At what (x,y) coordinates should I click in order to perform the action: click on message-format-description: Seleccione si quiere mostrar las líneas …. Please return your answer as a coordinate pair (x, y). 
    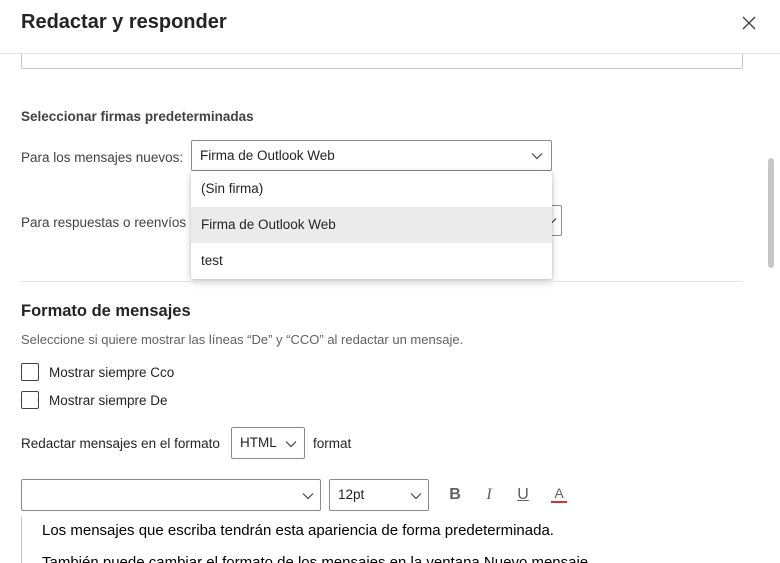
    Looking at the image, I should click on (242, 339).